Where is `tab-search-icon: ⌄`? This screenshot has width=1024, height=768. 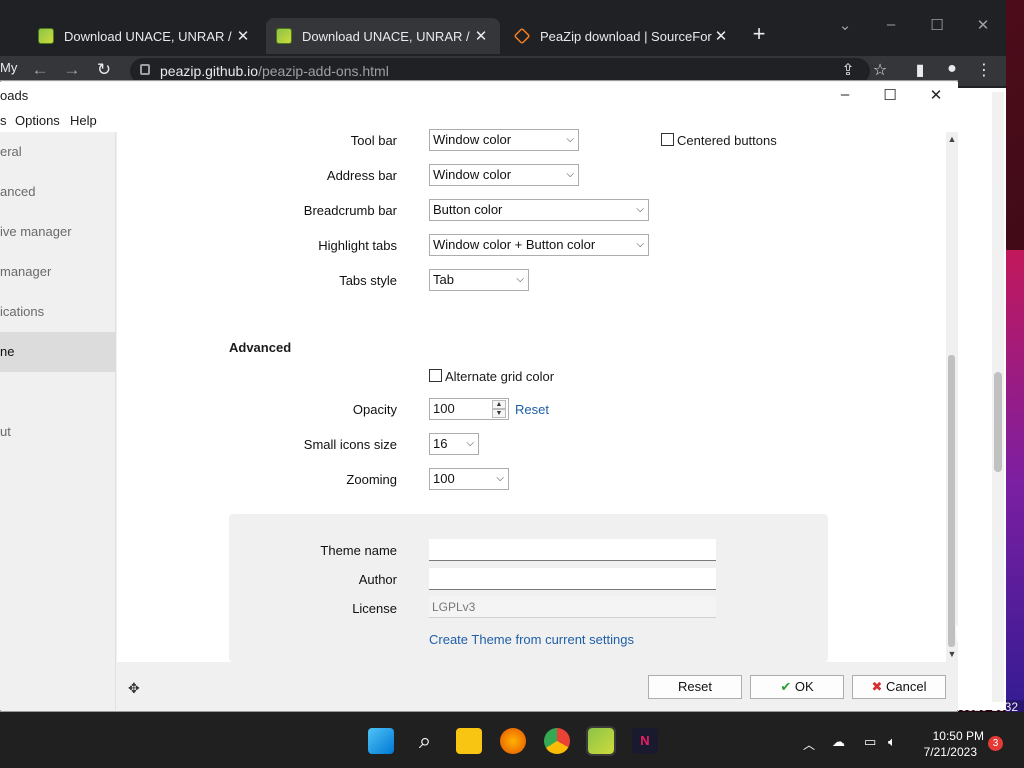
tab-search-icon: ⌄ is located at coordinates (845, 26).